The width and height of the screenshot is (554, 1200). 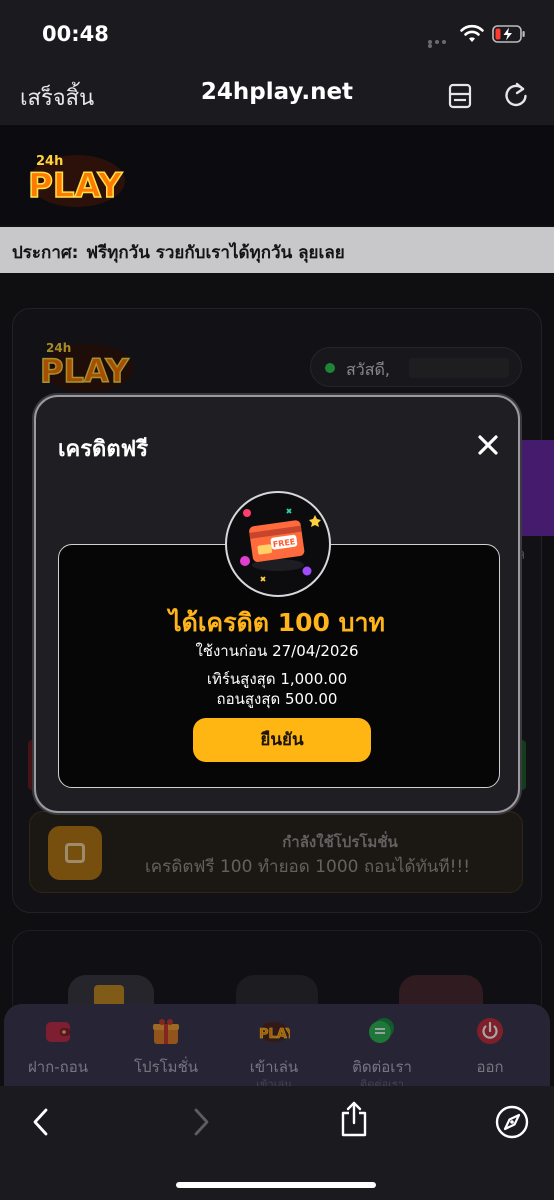 What do you see at coordinates (441, 44) in the screenshot?
I see `signal-icon` at bounding box center [441, 44].